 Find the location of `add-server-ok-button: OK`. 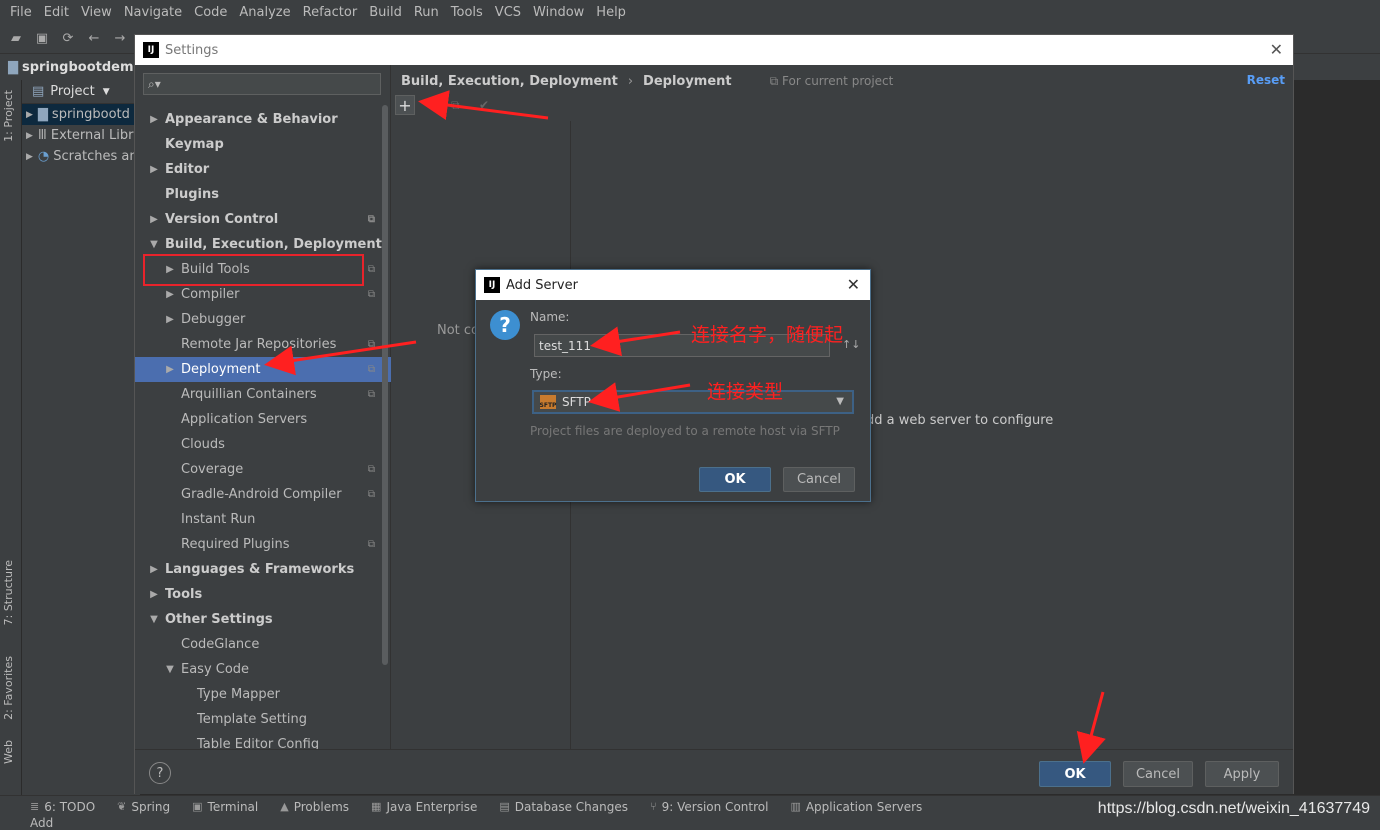

add-server-ok-button: OK is located at coordinates (735, 479).